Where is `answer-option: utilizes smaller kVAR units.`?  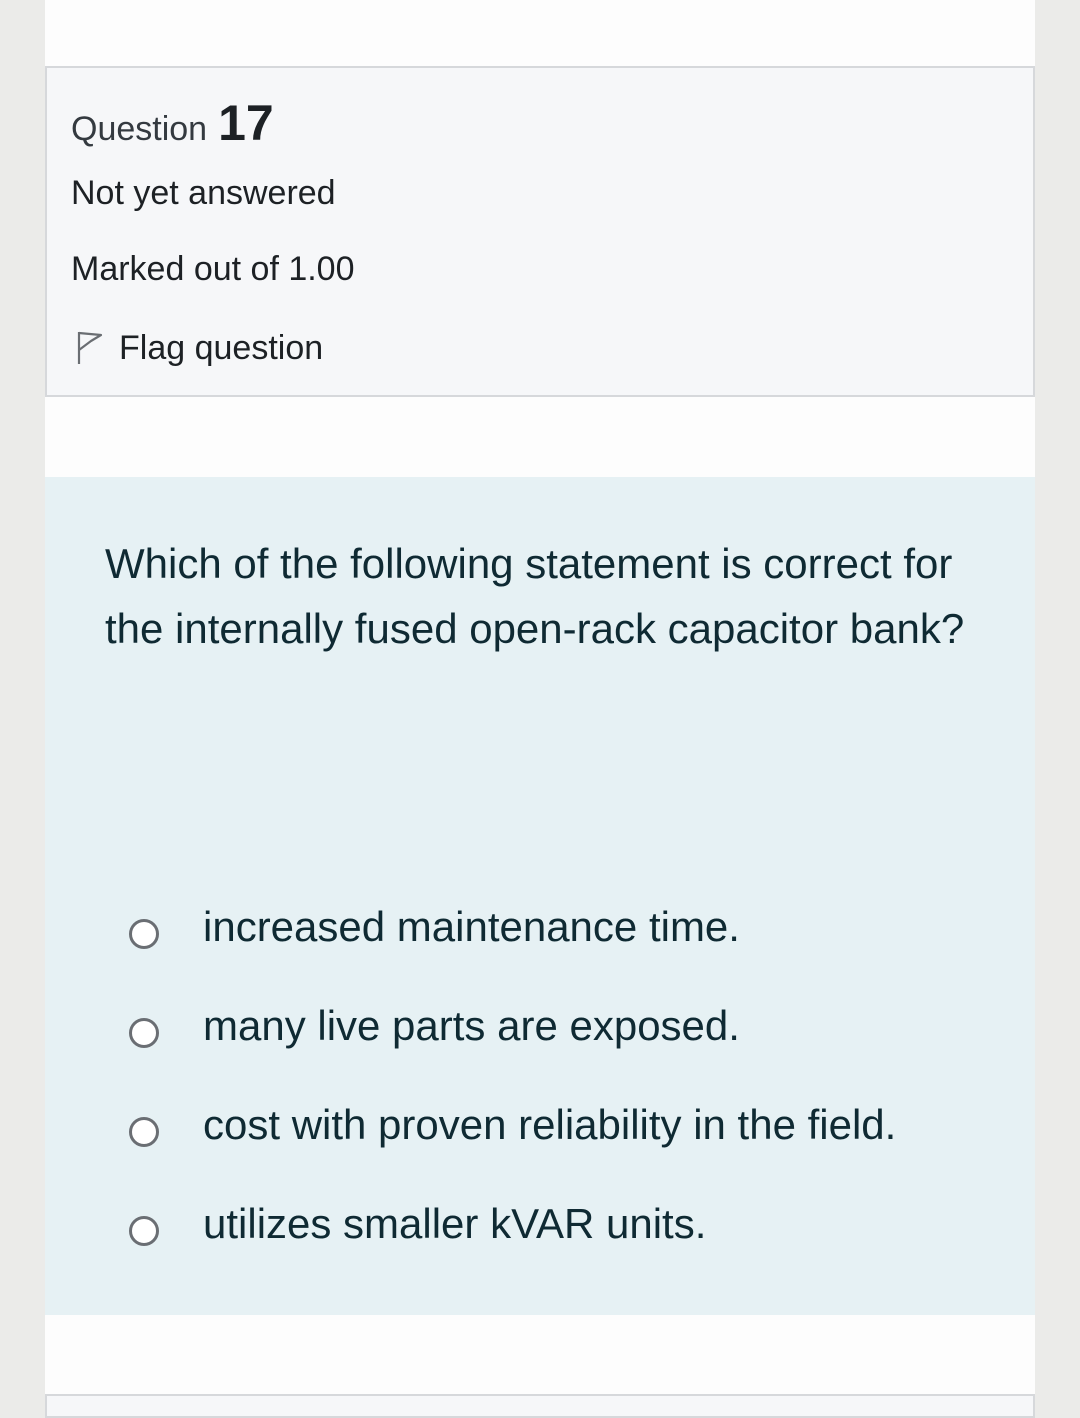 answer-option: utilizes smaller kVAR units. is located at coordinates (564, 1223).